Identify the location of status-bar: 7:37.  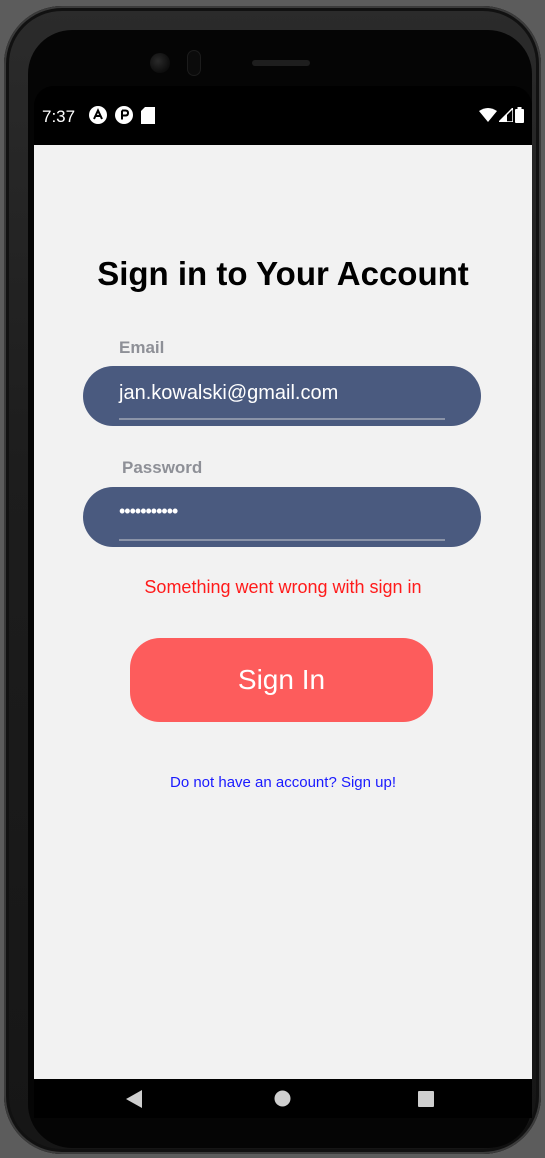
(283, 115).